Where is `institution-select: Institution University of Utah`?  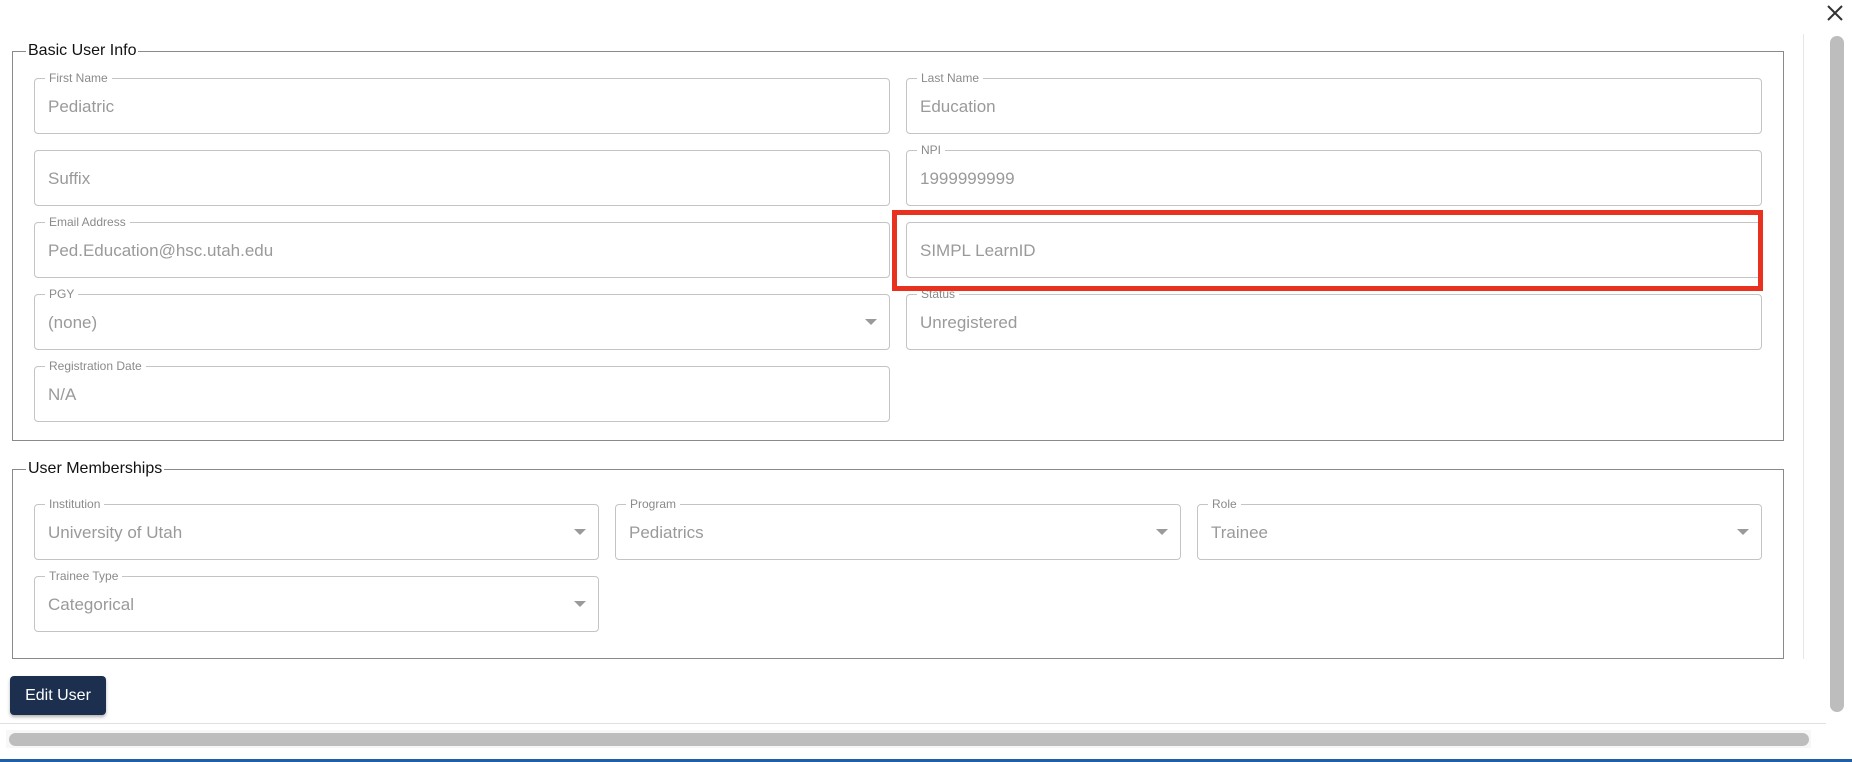
institution-select: Institution University of Utah is located at coordinates (316, 528).